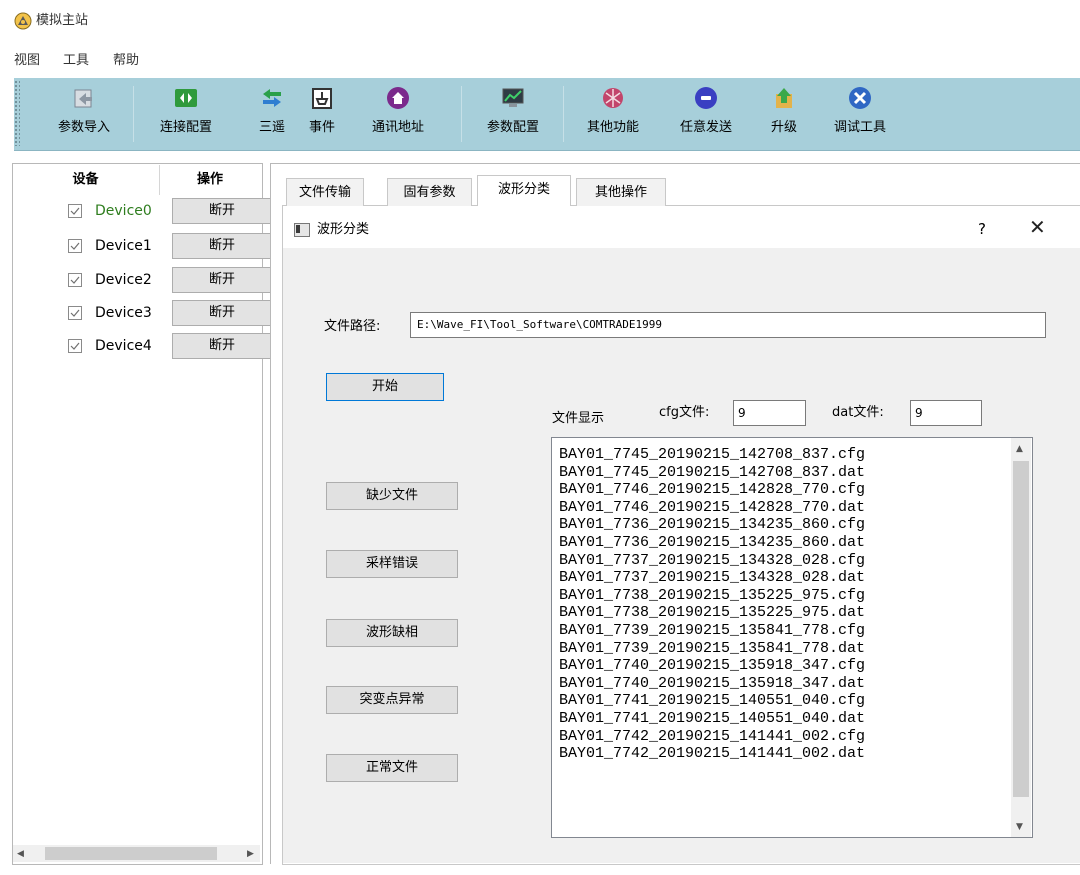 This screenshot has width=1080, height=875. Describe the element at coordinates (784, 114) in the screenshot. I see `toolbar-upgrade-button: 升级` at that location.